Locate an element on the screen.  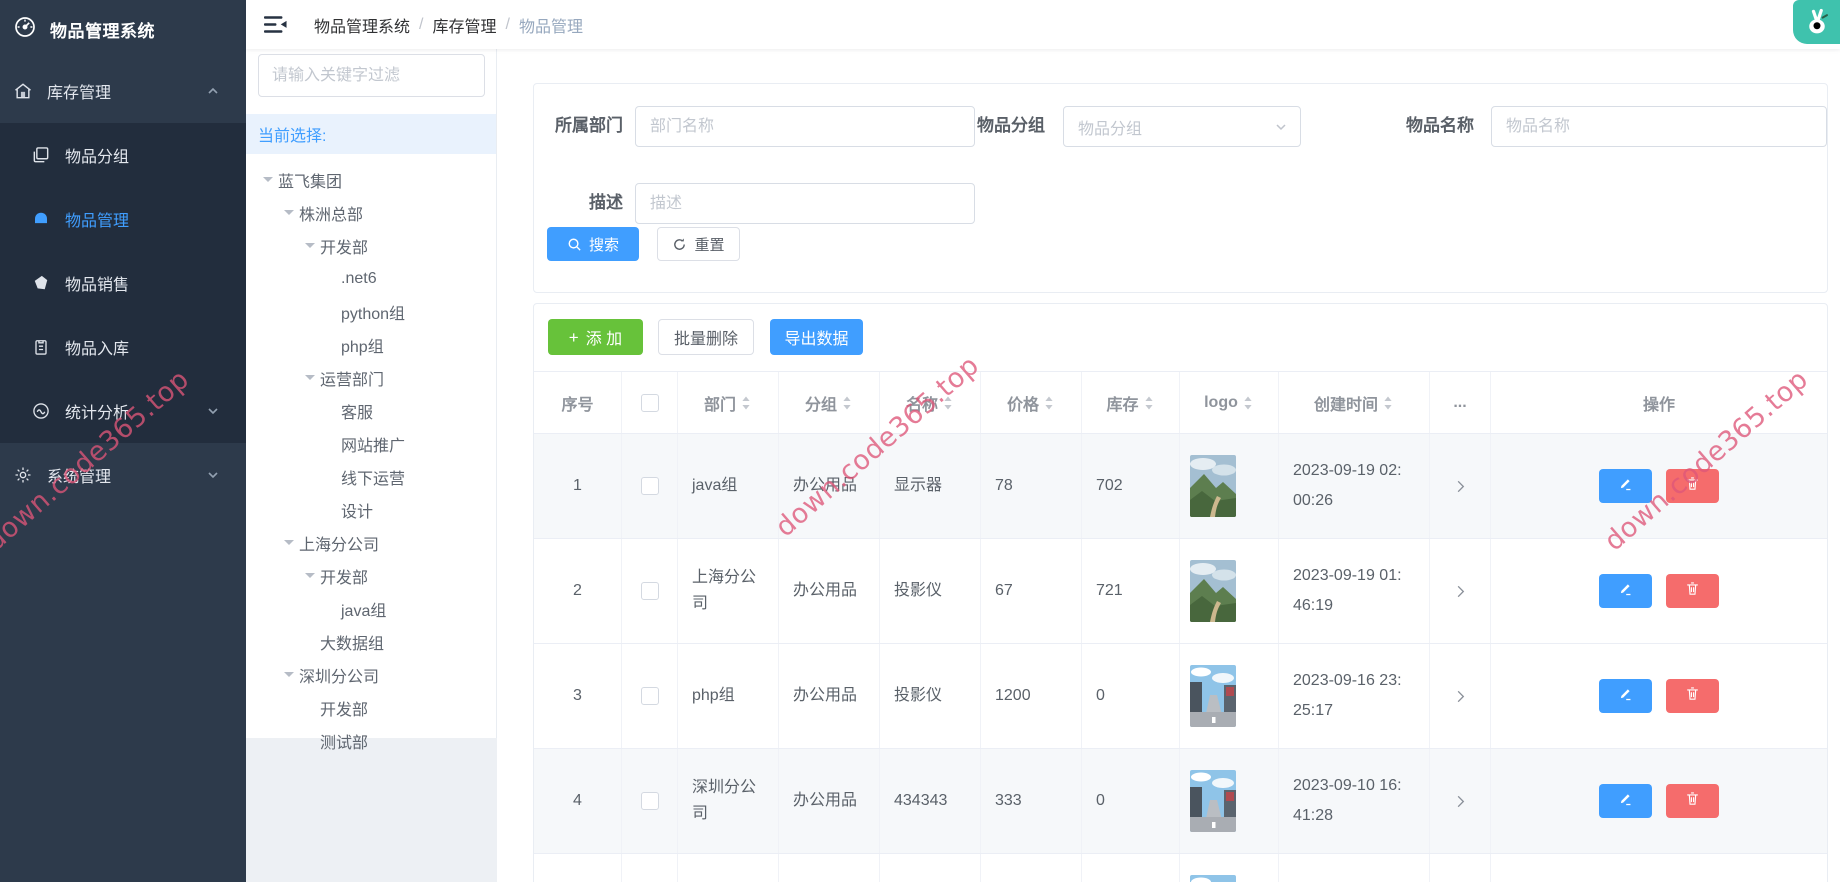
header-cell-8: 创建时间 is located at coordinates (1354, 402).